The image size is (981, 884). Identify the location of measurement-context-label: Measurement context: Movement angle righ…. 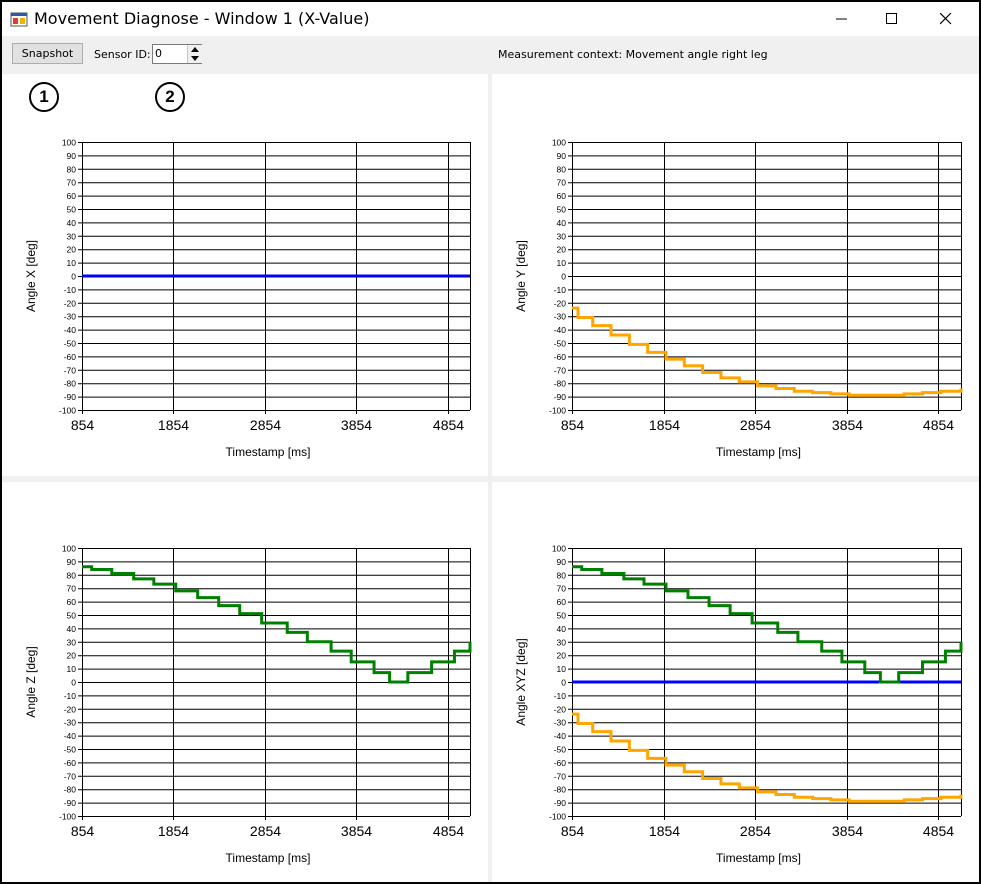
(633, 54).